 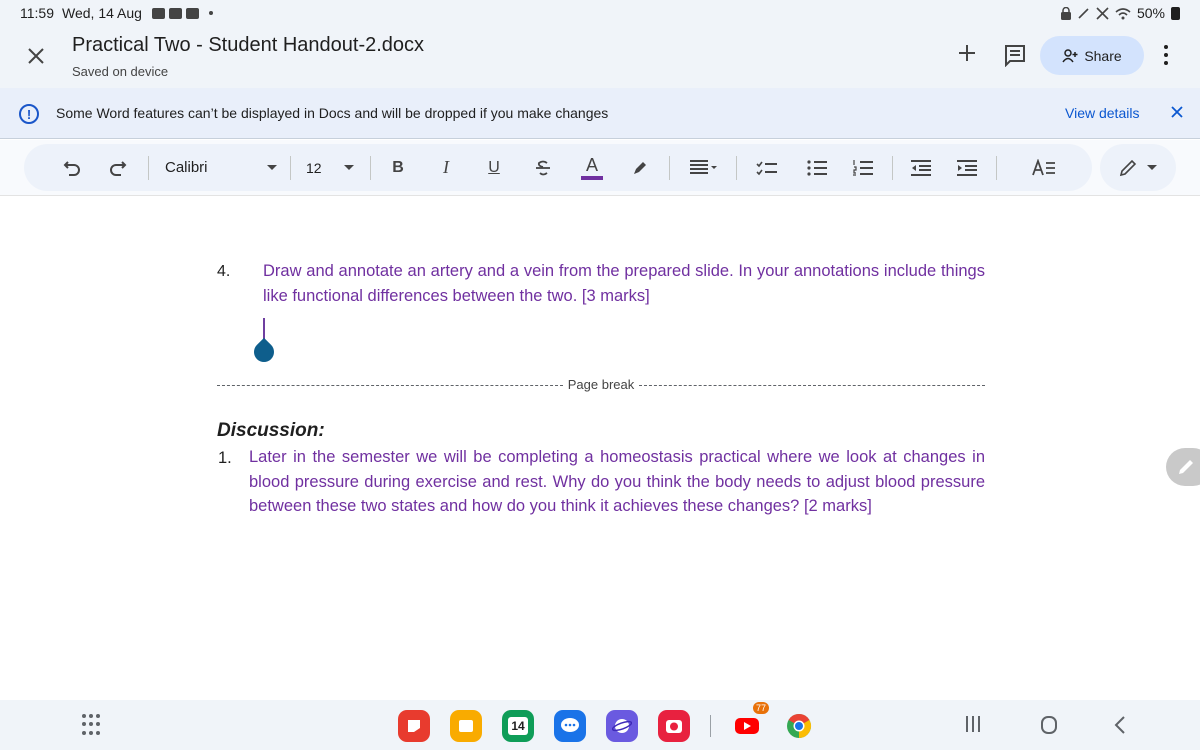 What do you see at coordinates (1138, 167) in the screenshot?
I see `pen-tool-dropdown` at bounding box center [1138, 167].